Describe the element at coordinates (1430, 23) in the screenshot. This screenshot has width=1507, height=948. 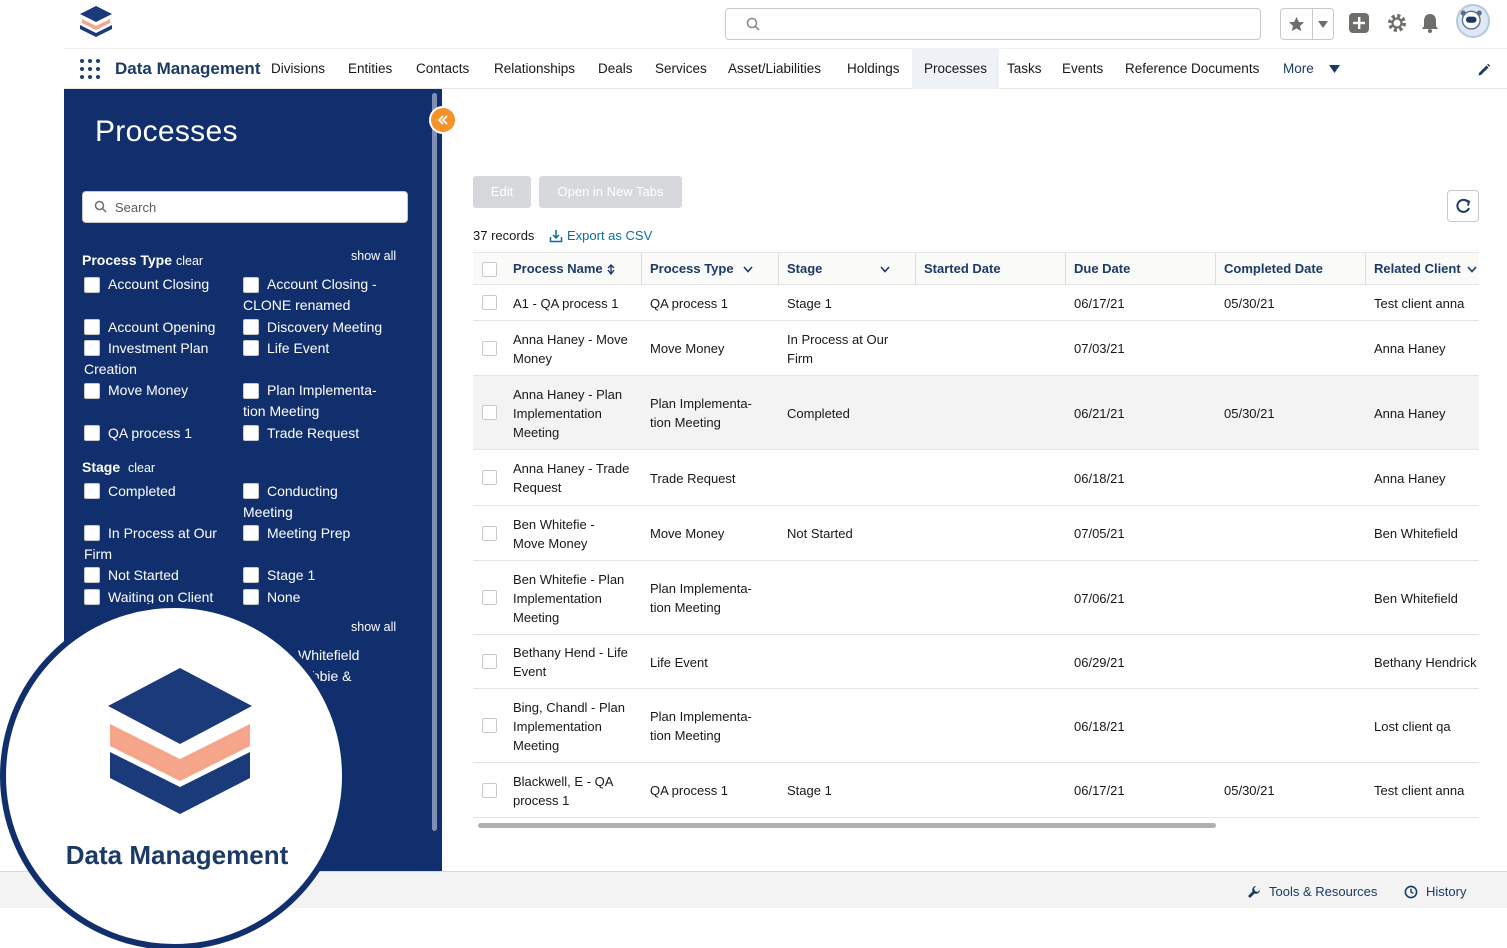
I see `bell-icon` at that location.